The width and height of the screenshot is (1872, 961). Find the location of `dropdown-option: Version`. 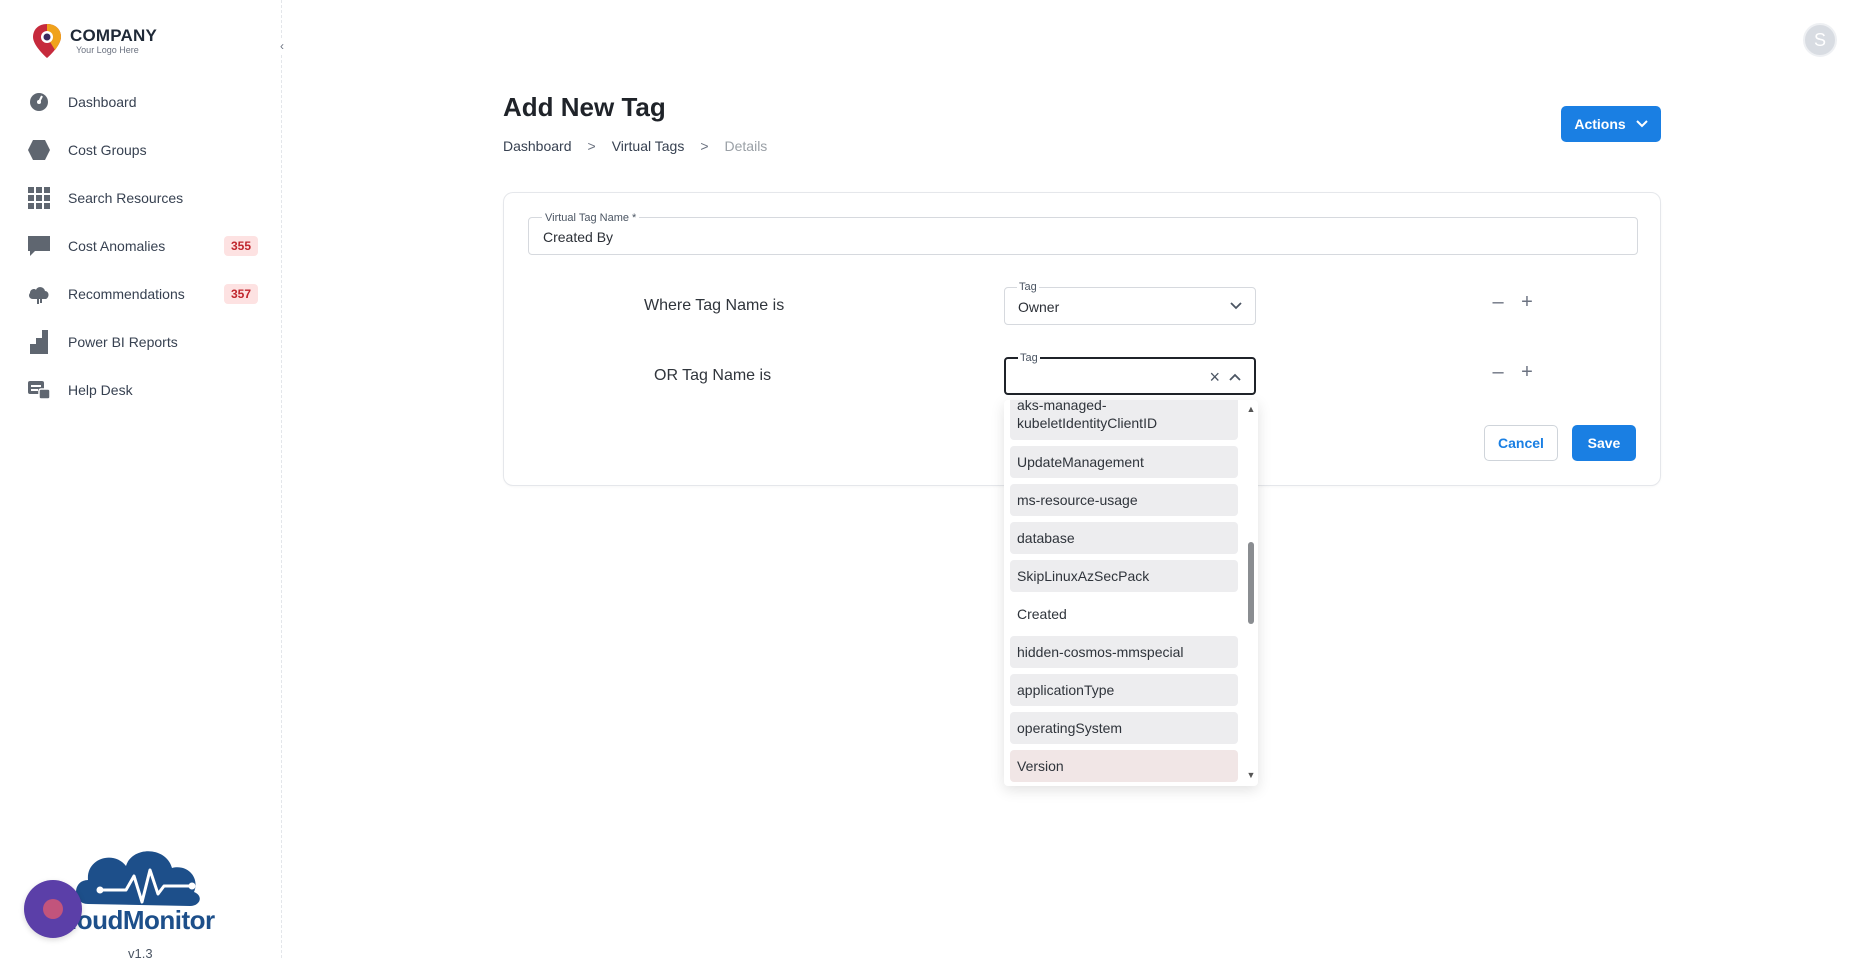

dropdown-option: Version is located at coordinates (1124, 766).